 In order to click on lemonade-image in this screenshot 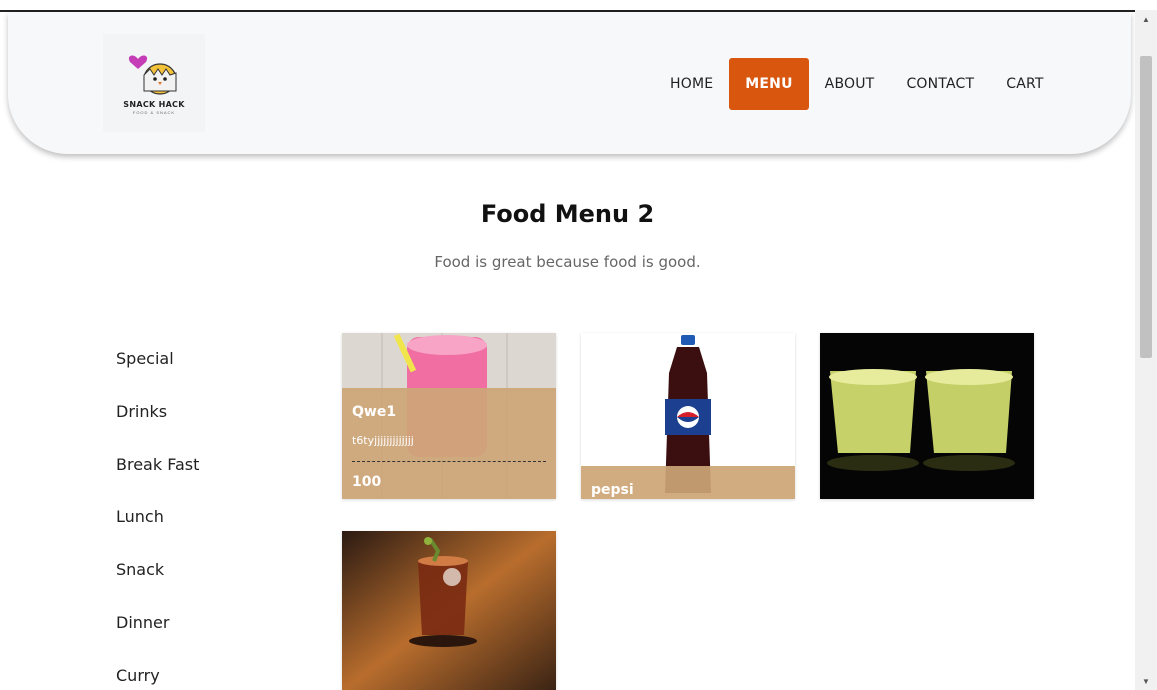, I will do `click(927, 416)`.